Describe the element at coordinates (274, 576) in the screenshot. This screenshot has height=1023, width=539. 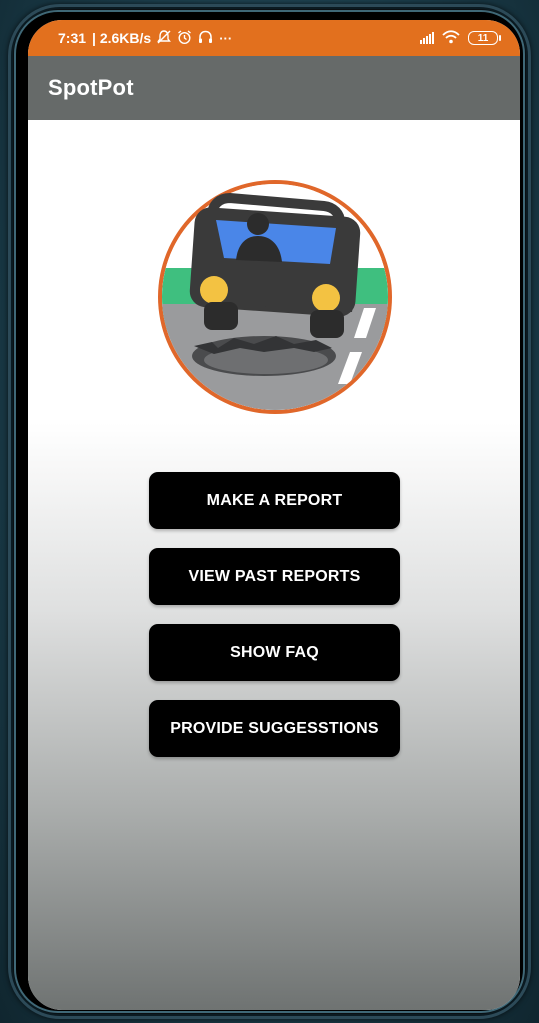
I see `view-past-reports-button: VIEW PAST REPORTS` at that location.